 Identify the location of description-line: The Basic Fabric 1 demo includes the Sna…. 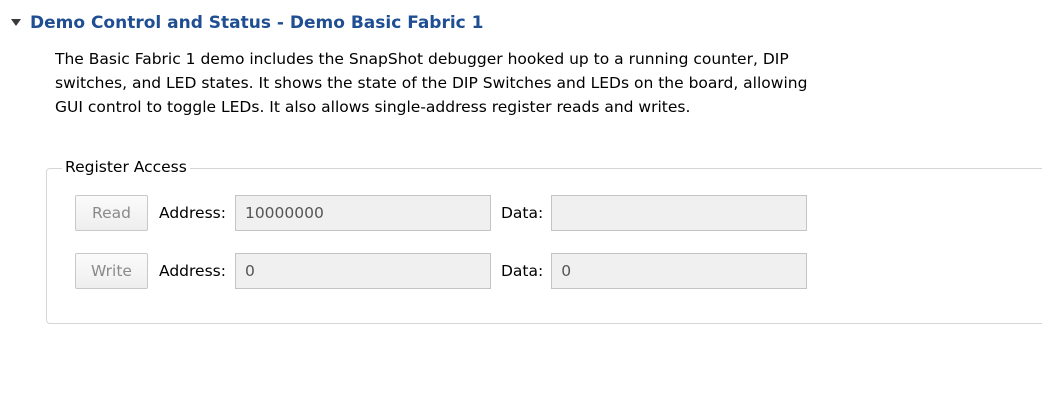
(422, 59).